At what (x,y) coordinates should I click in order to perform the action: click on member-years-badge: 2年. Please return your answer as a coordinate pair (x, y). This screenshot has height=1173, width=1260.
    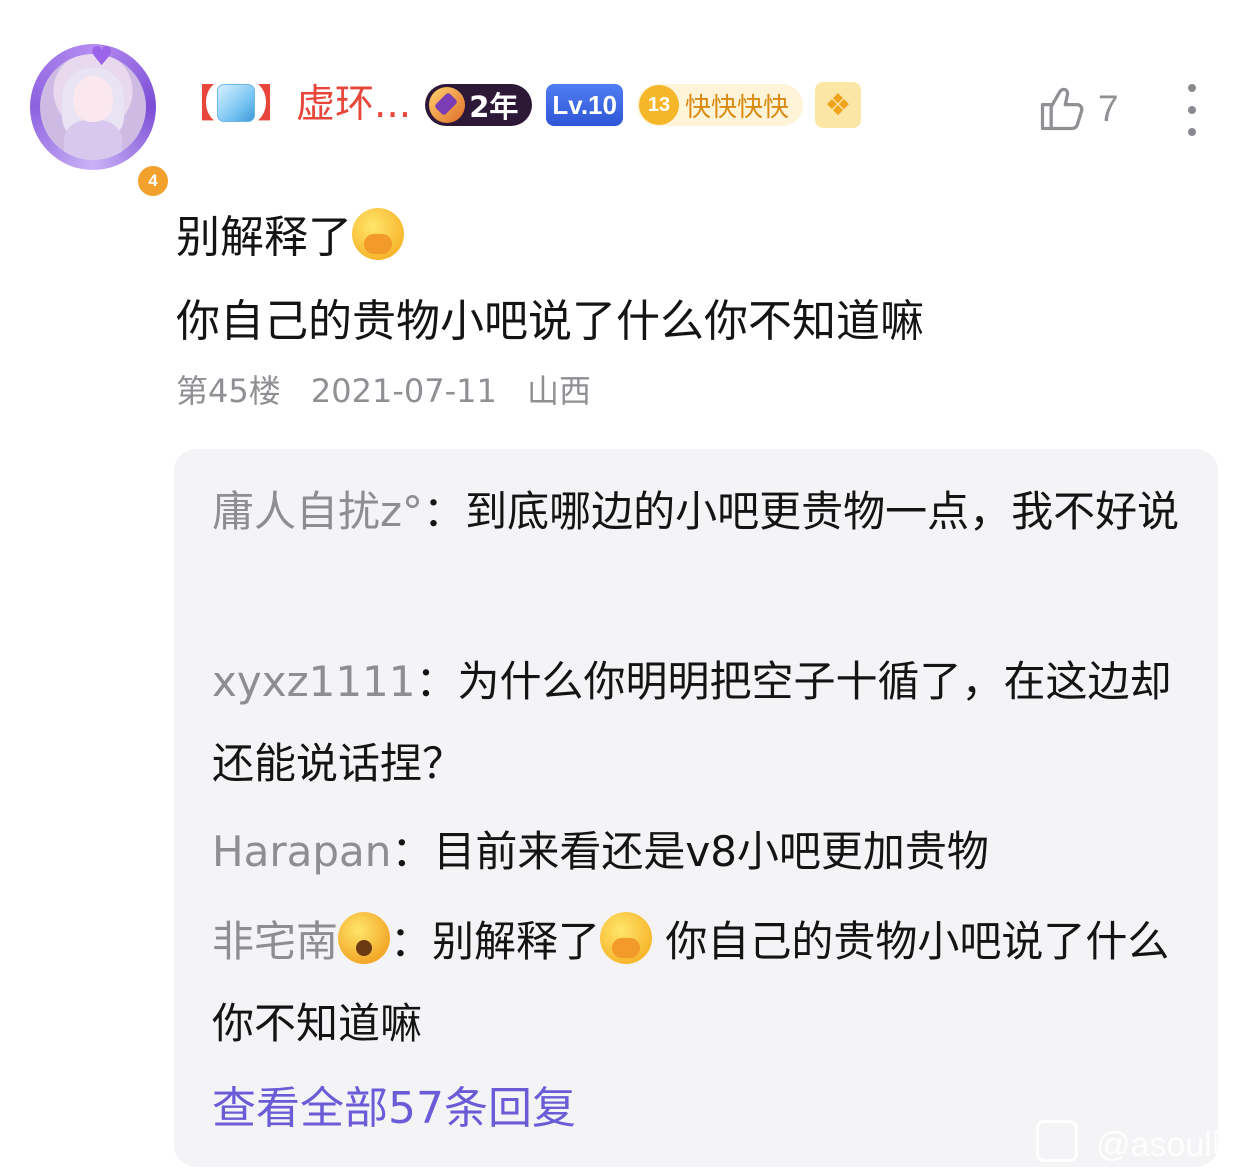
    Looking at the image, I should click on (479, 105).